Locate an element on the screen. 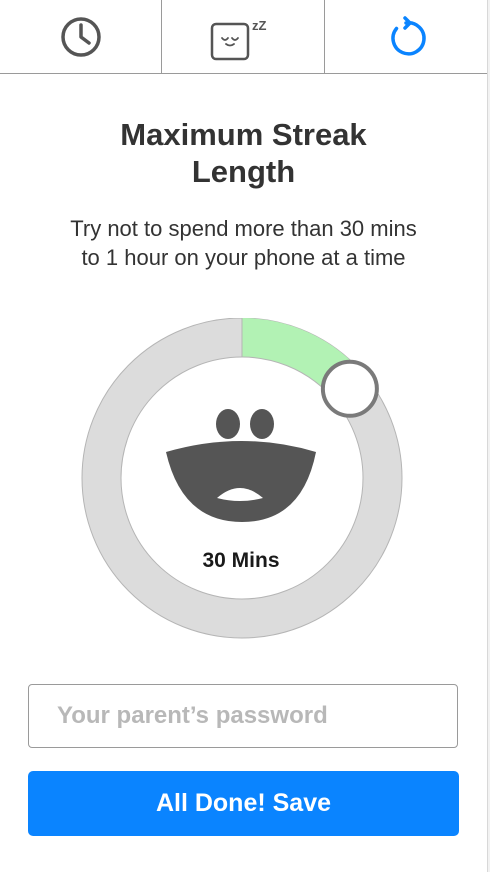 This screenshot has height=872, width=490. sleep-zz-label: zZ is located at coordinates (259, 25).